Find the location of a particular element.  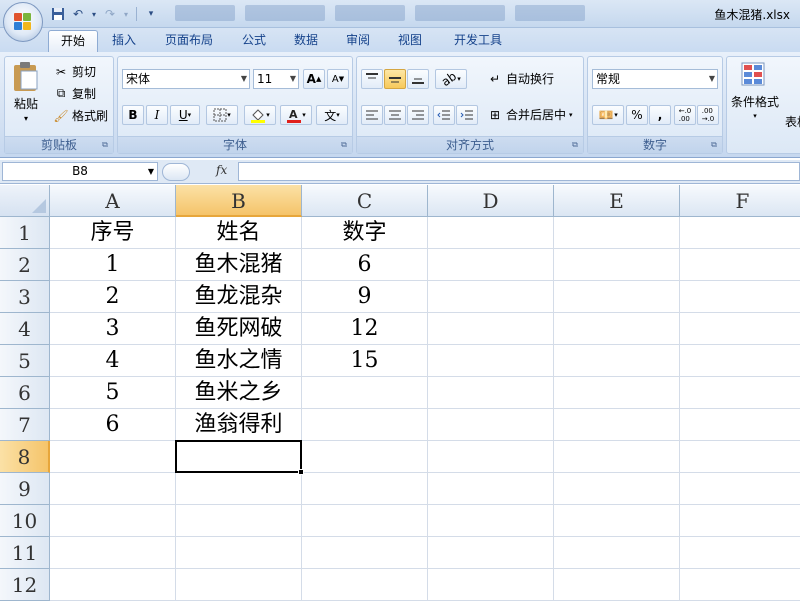

decrease-indent-button is located at coordinates (444, 115).